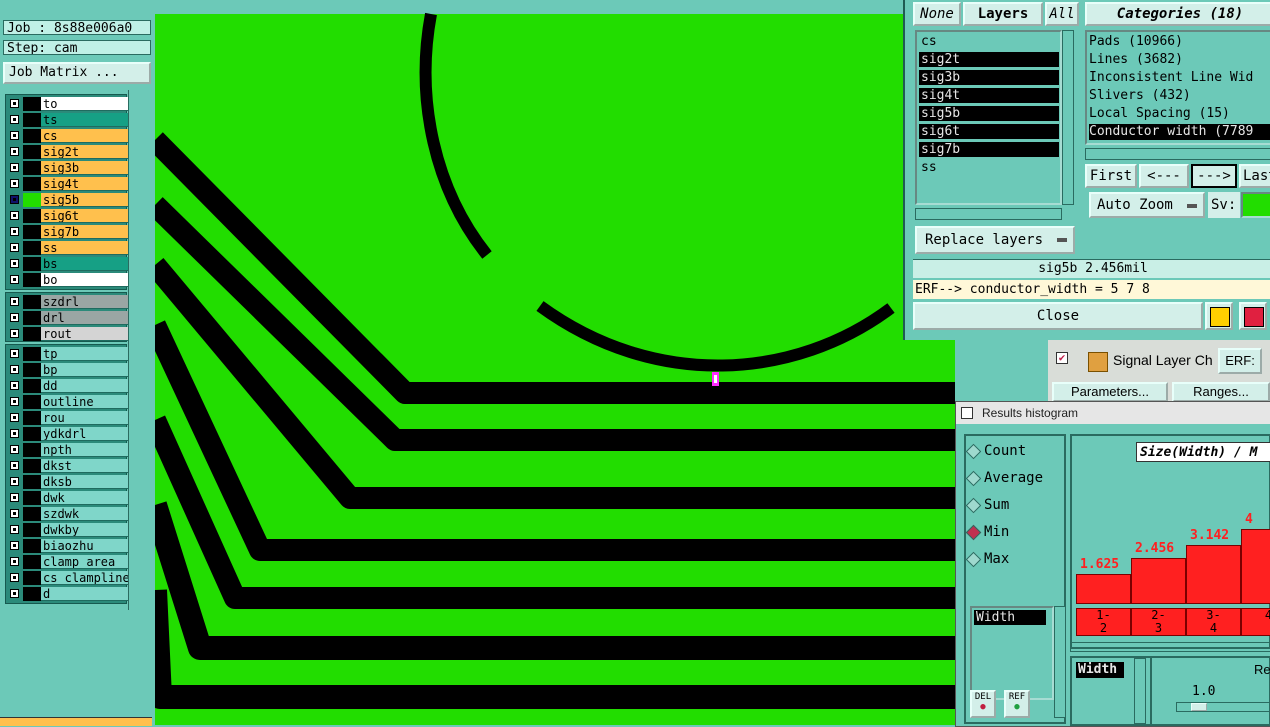  What do you see at coordinates (67, 402) in the screenshot?
I see `layer-row-outline: outline` at bounding box center [67, 402].